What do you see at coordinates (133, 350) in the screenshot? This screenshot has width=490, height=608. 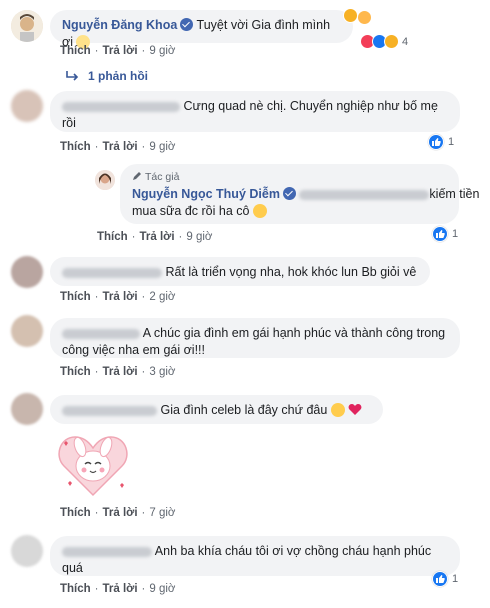 I see `comment-text-line2: công việc nha em gái ơi!!!` at bounding box center [133, 350].